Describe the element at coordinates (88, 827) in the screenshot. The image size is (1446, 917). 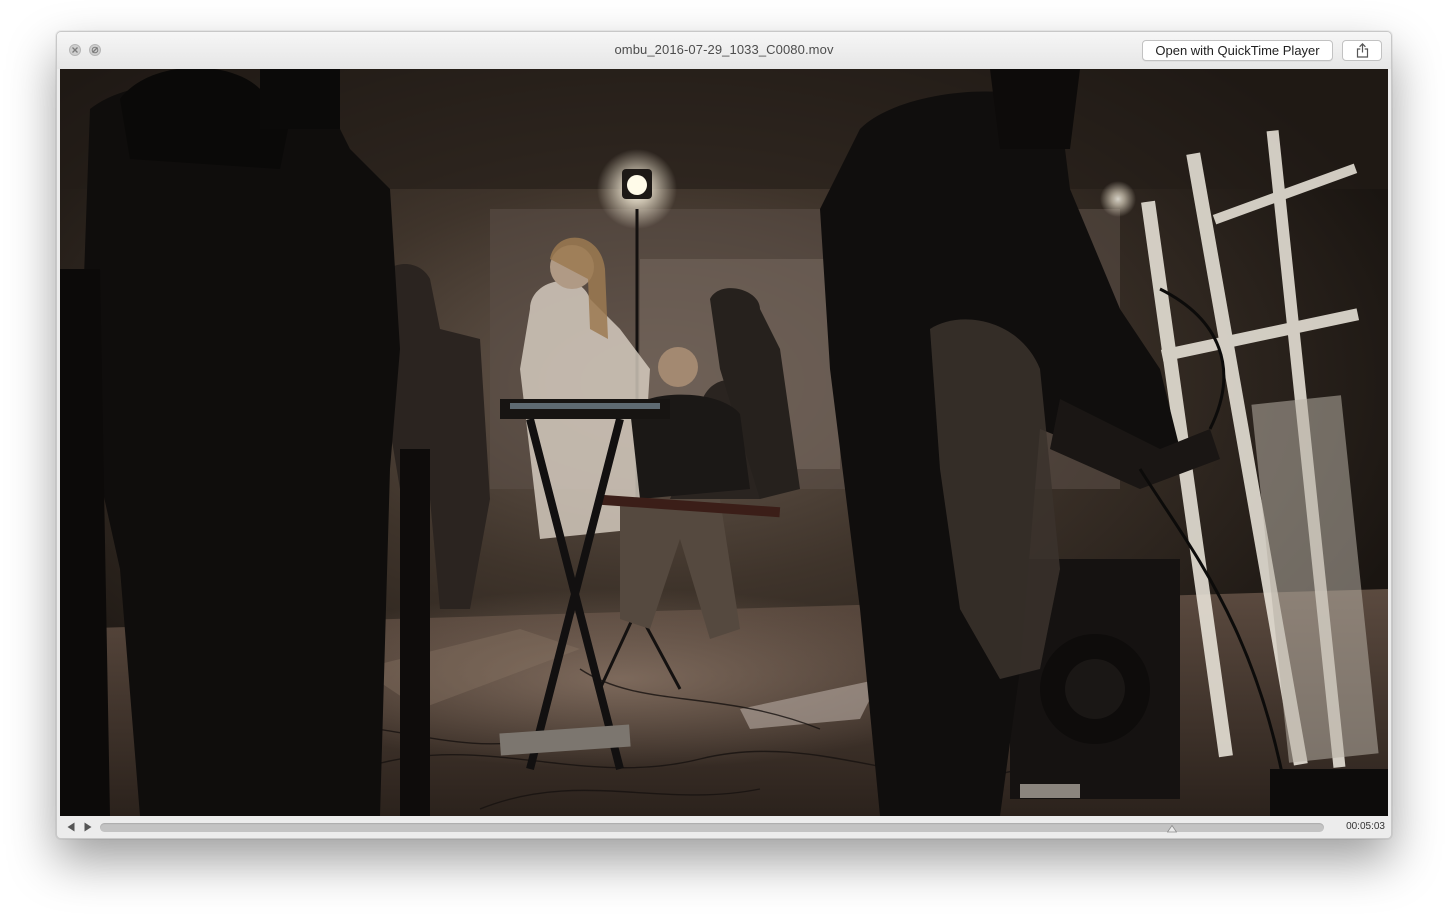
I see `play-icon` at that location.